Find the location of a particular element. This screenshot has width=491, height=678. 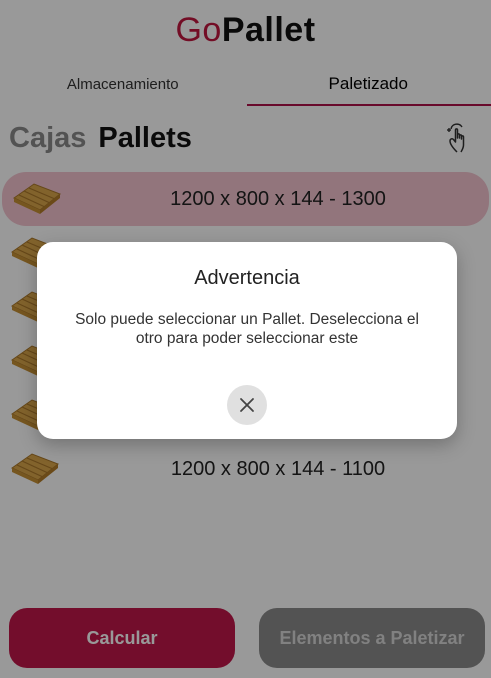

dialog-title: Advertencia is located at coordinates (247, 278).